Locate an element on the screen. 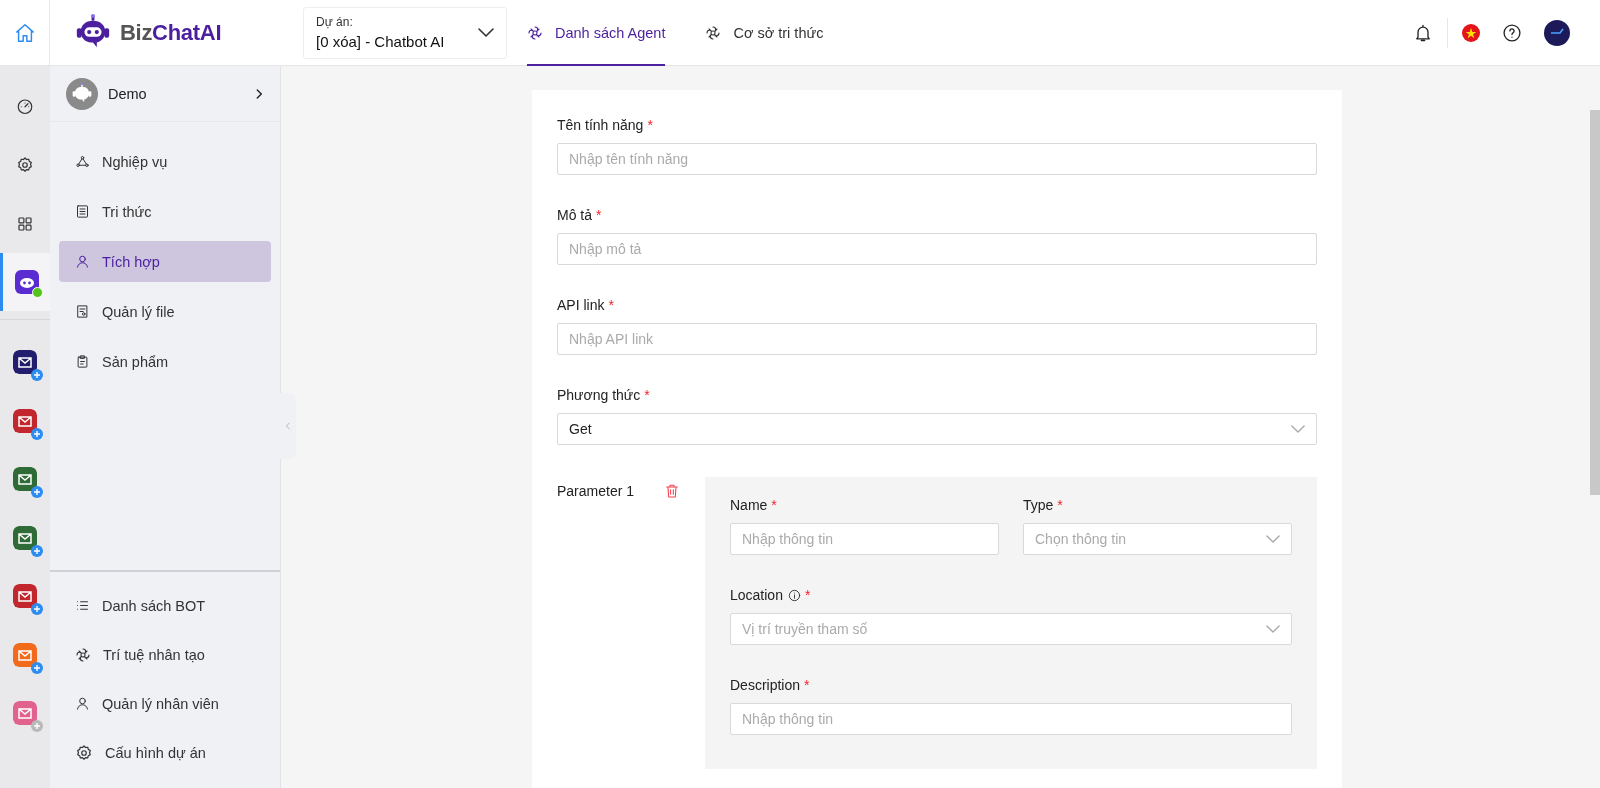 The width and height of the screenshot is (1600, 788). delete-parameter-button is located at coordinates (672, 491).